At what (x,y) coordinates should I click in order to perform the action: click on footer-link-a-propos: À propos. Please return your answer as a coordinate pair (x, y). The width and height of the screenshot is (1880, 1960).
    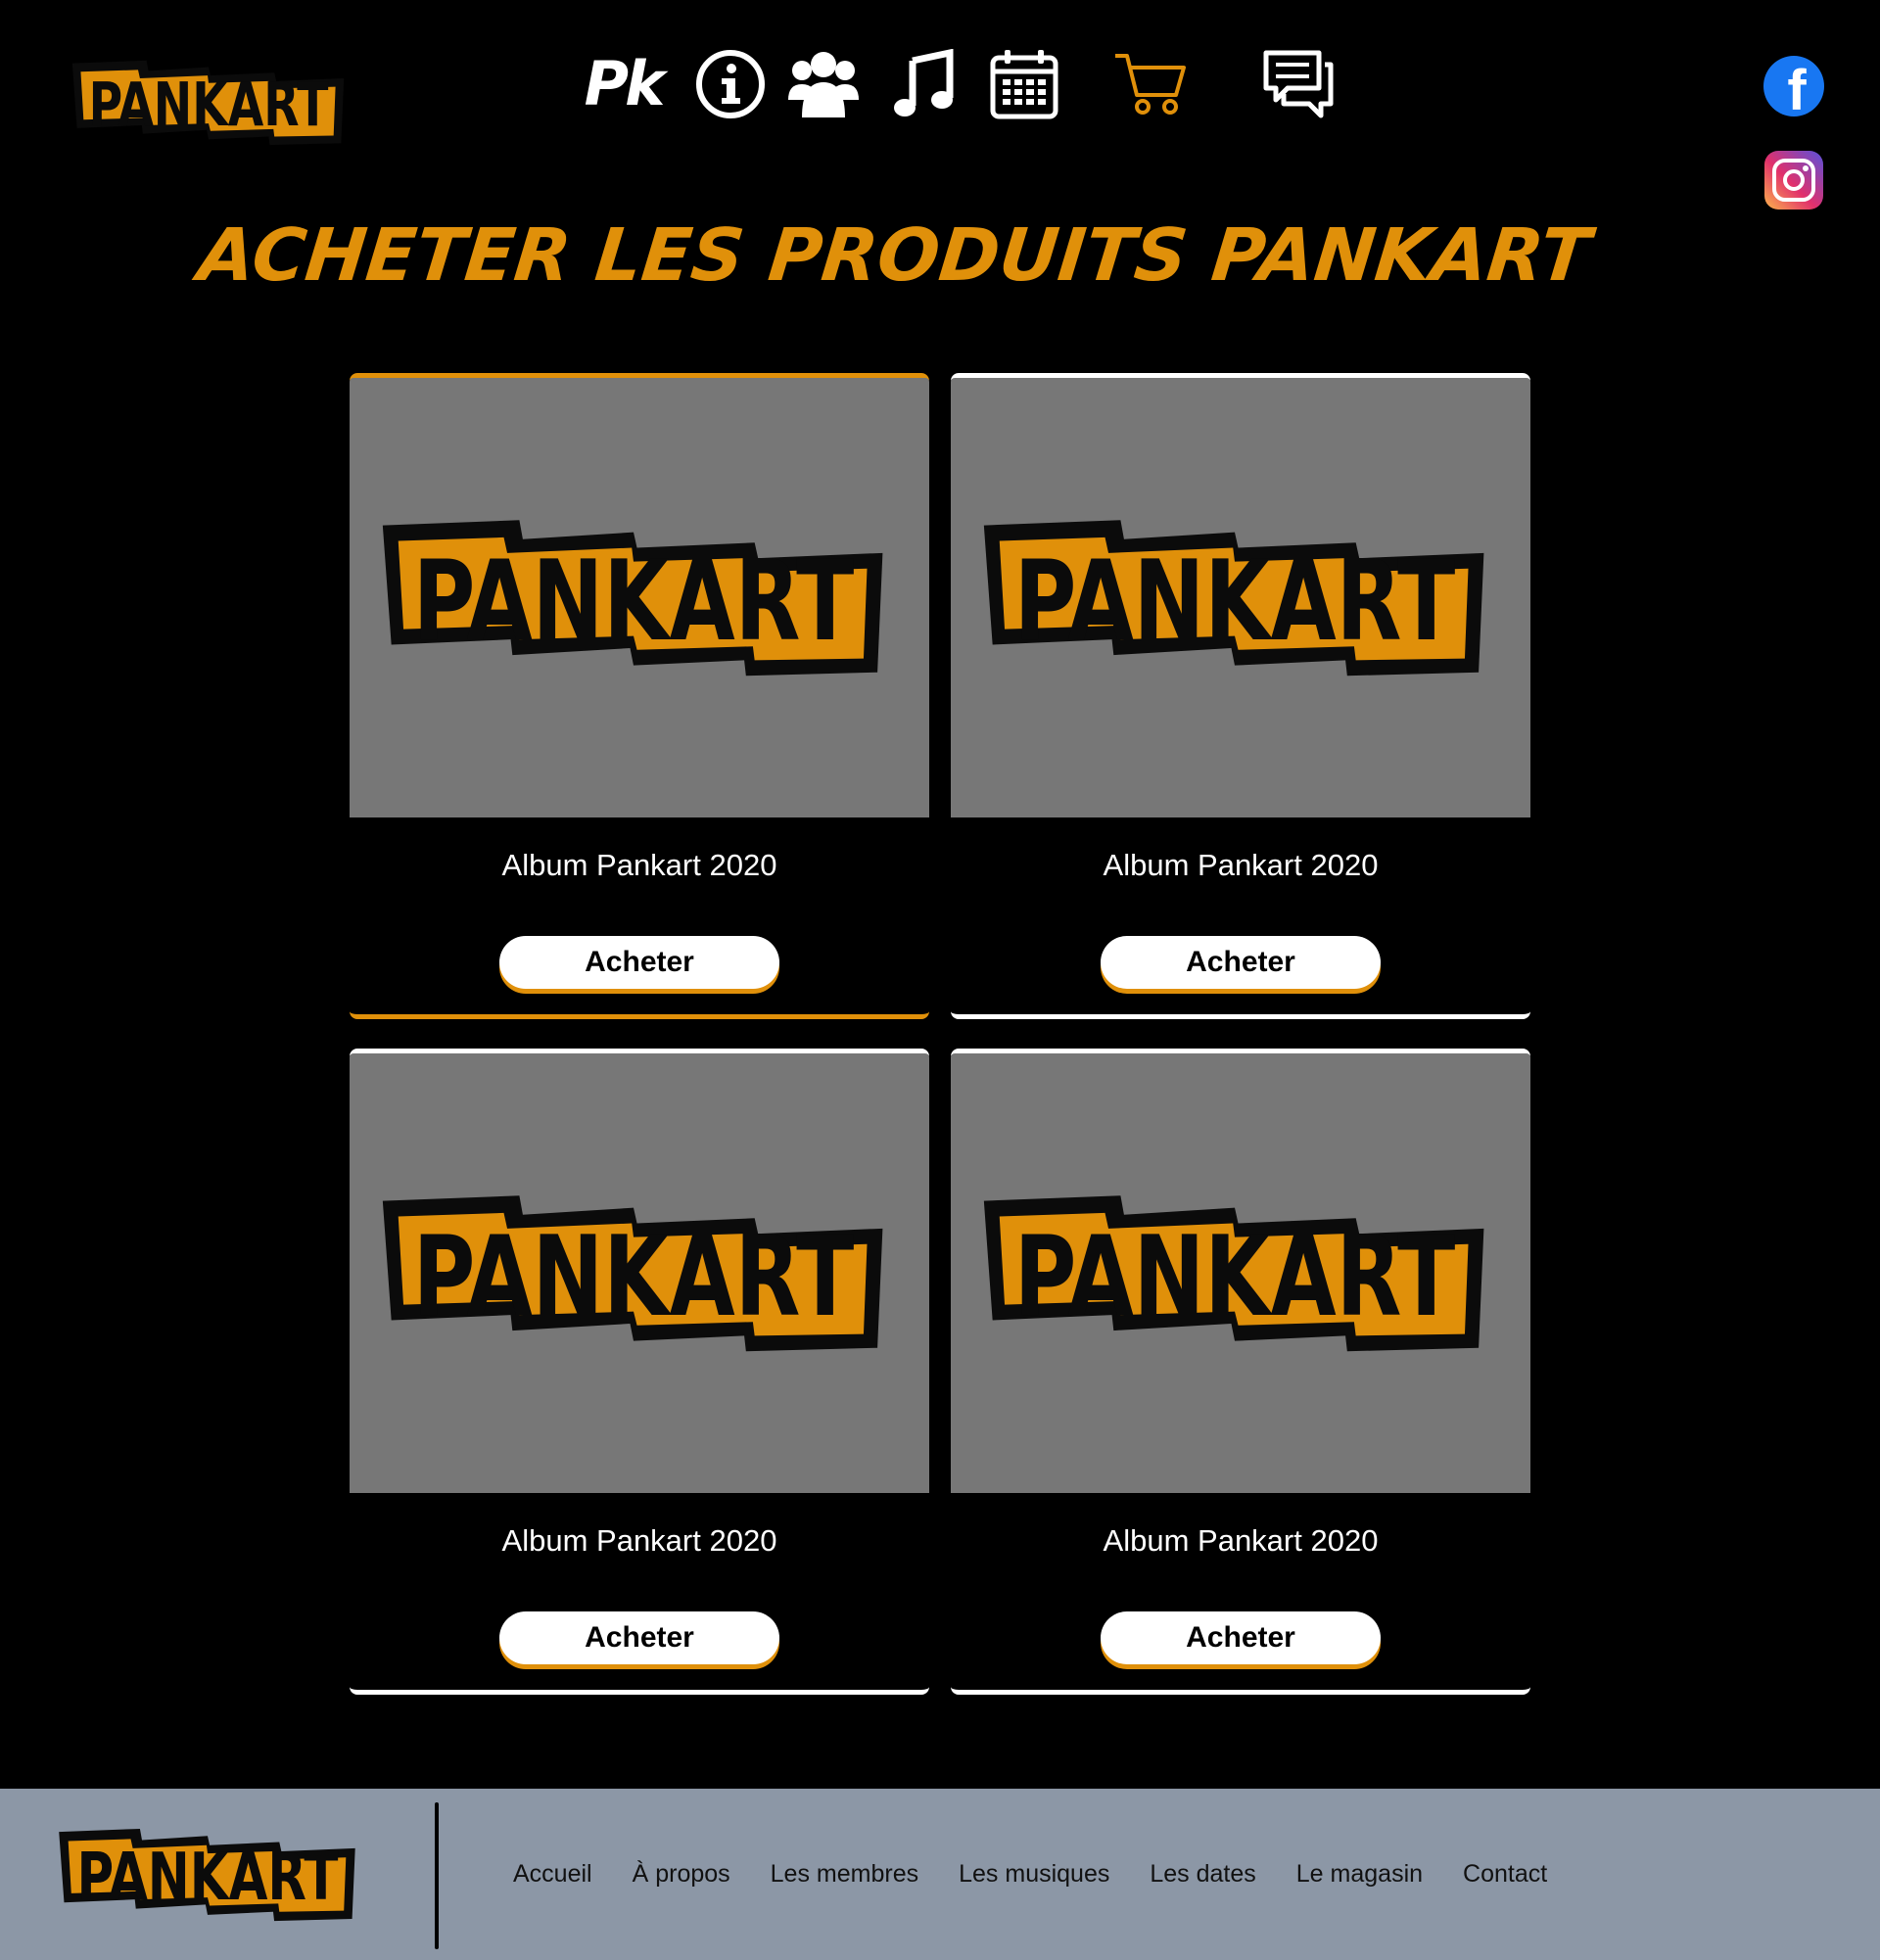
    Looking at the image, I should click on (681, 1874).